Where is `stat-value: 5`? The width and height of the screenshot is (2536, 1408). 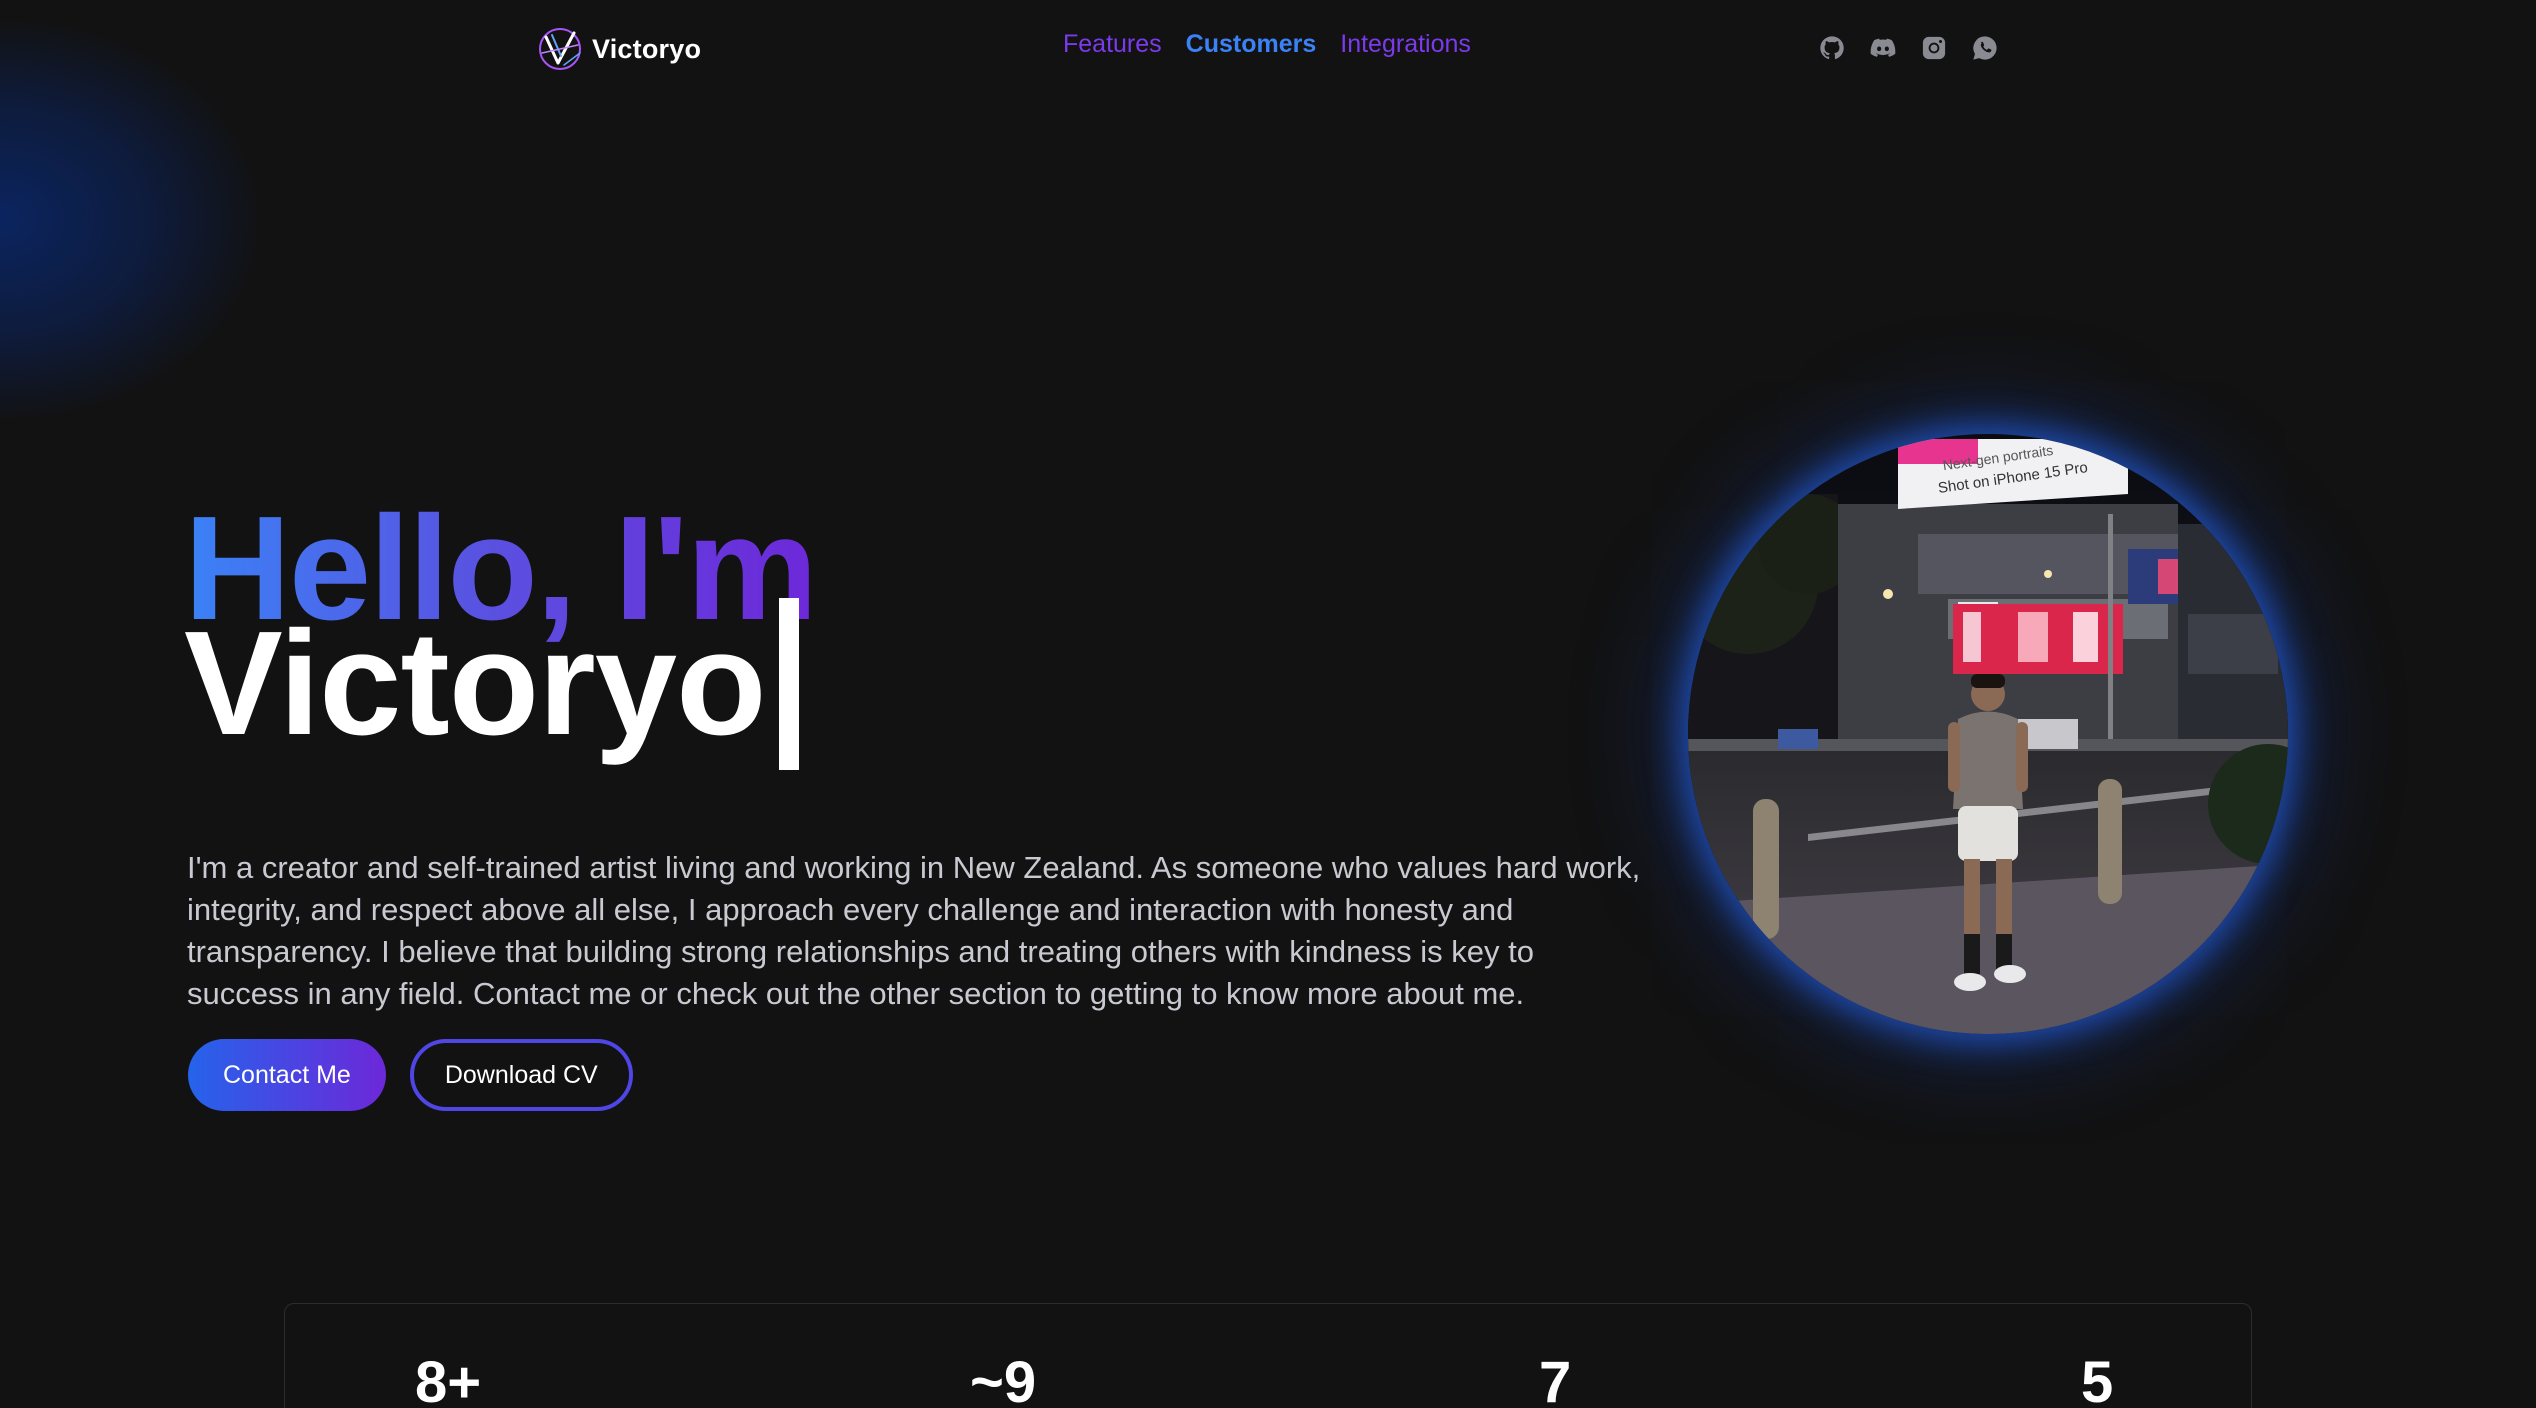
stat-value: 5 is located at coordinates (2097, 1379).